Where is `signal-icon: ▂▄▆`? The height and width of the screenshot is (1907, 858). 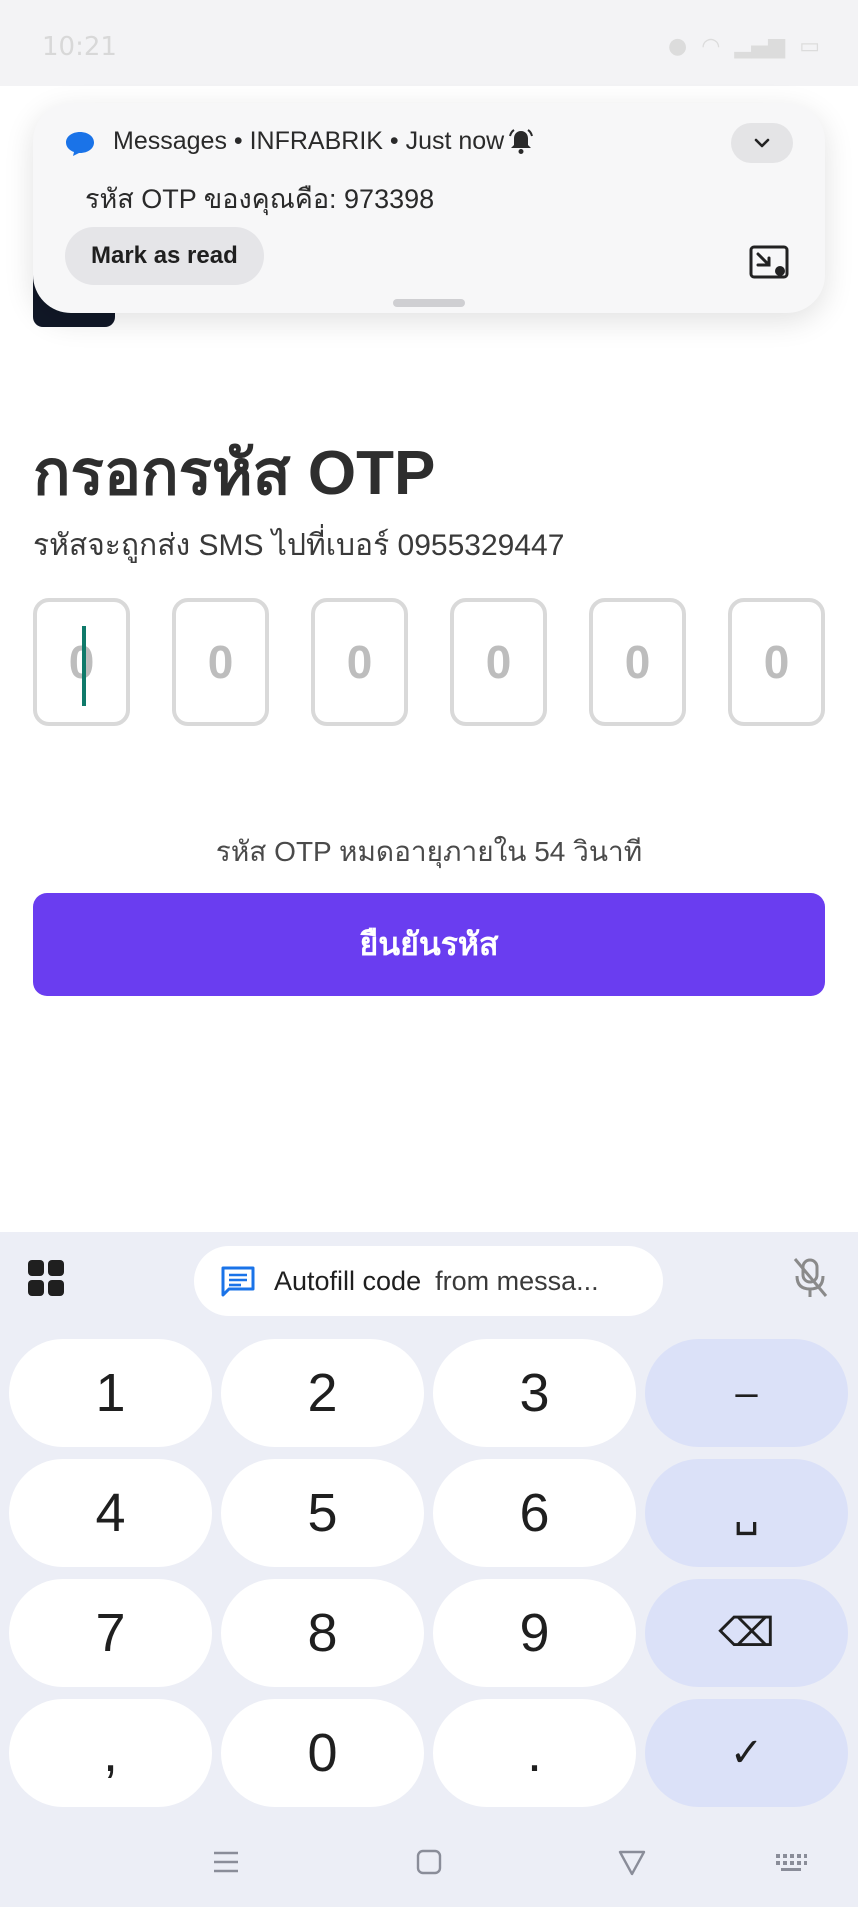 signal-icon: ▂▄▆ is located at coordinates (760, 46).